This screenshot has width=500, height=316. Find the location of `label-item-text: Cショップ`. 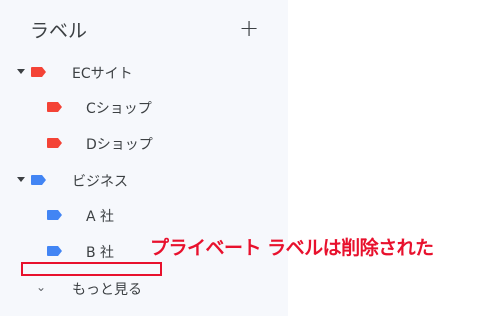

label-item-text: Cショップ is located at coordinates (119, 109).